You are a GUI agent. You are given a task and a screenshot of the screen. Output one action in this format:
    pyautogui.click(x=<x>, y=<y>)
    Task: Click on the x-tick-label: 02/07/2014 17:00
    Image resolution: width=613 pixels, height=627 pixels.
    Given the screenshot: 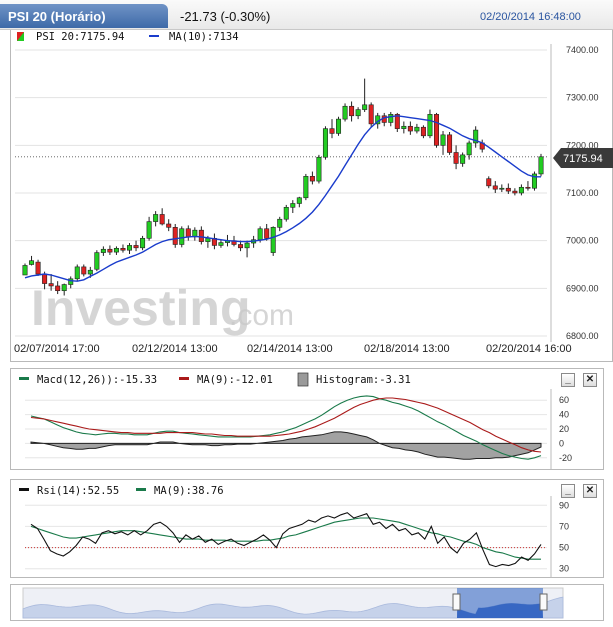 What is the action you would take?
    pyautogui.click(x=57, y=349)
    